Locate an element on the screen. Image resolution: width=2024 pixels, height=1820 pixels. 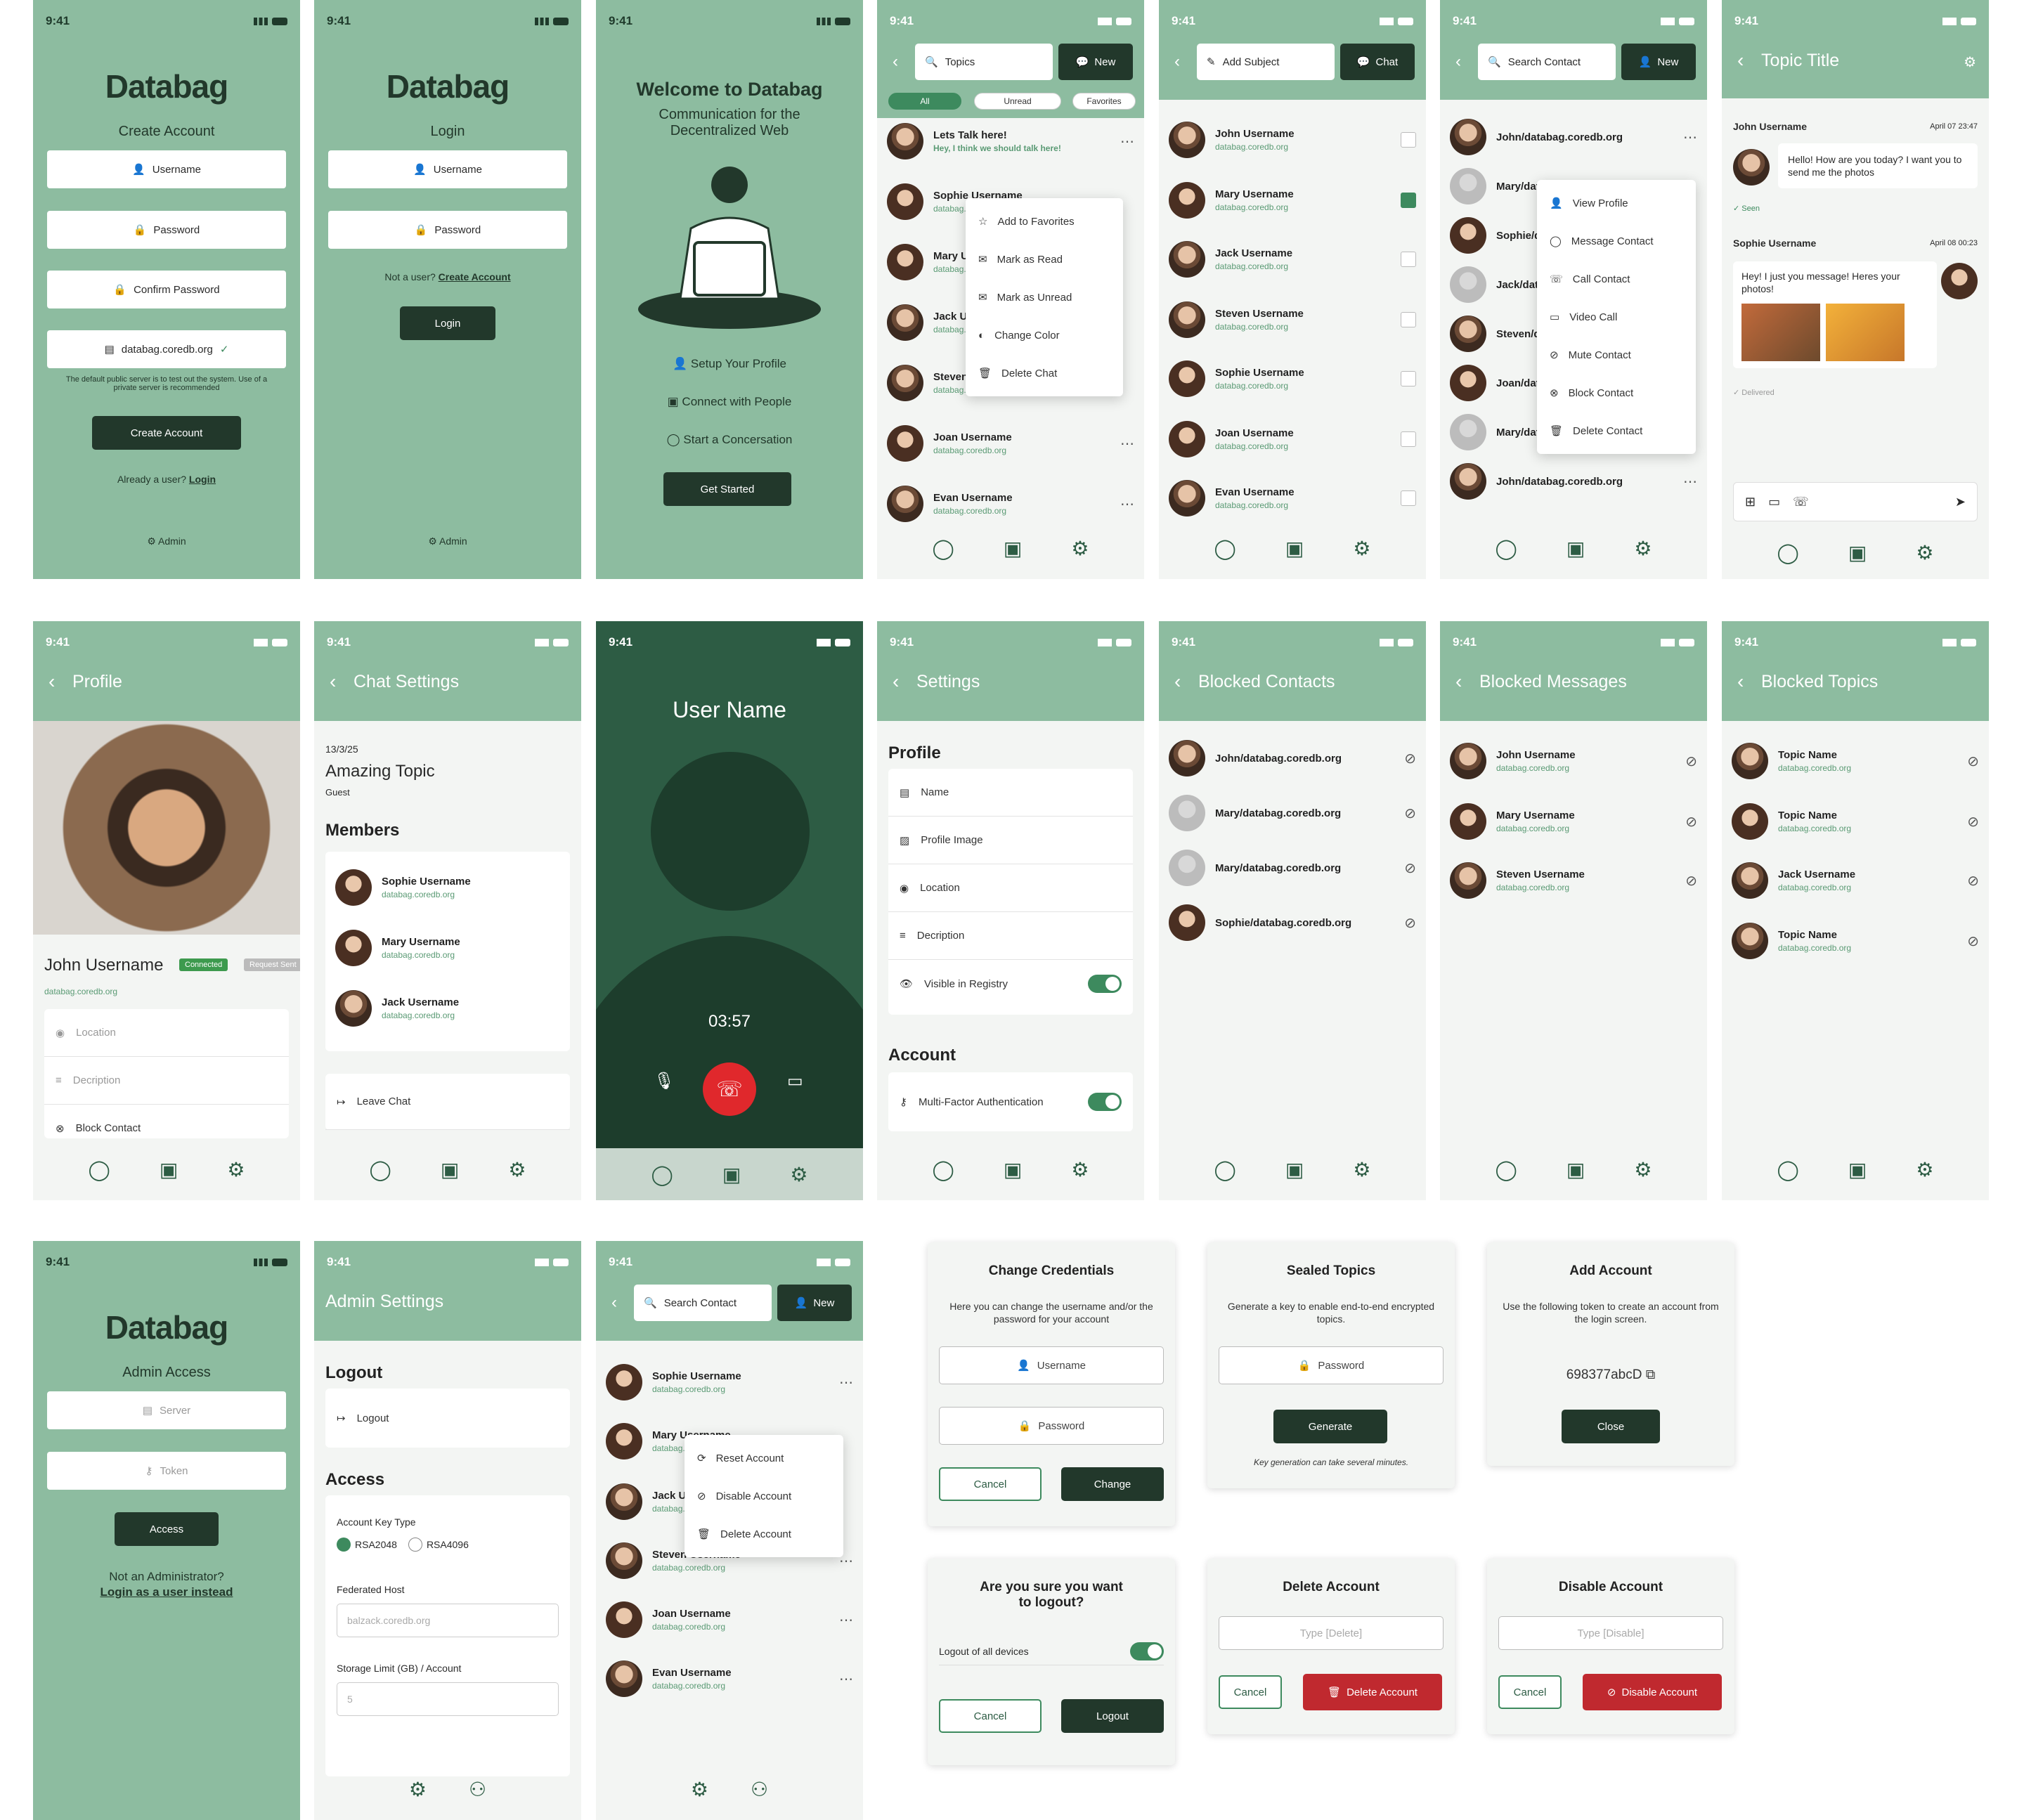
close-button: Close is located at coordinates (1611, 1427).